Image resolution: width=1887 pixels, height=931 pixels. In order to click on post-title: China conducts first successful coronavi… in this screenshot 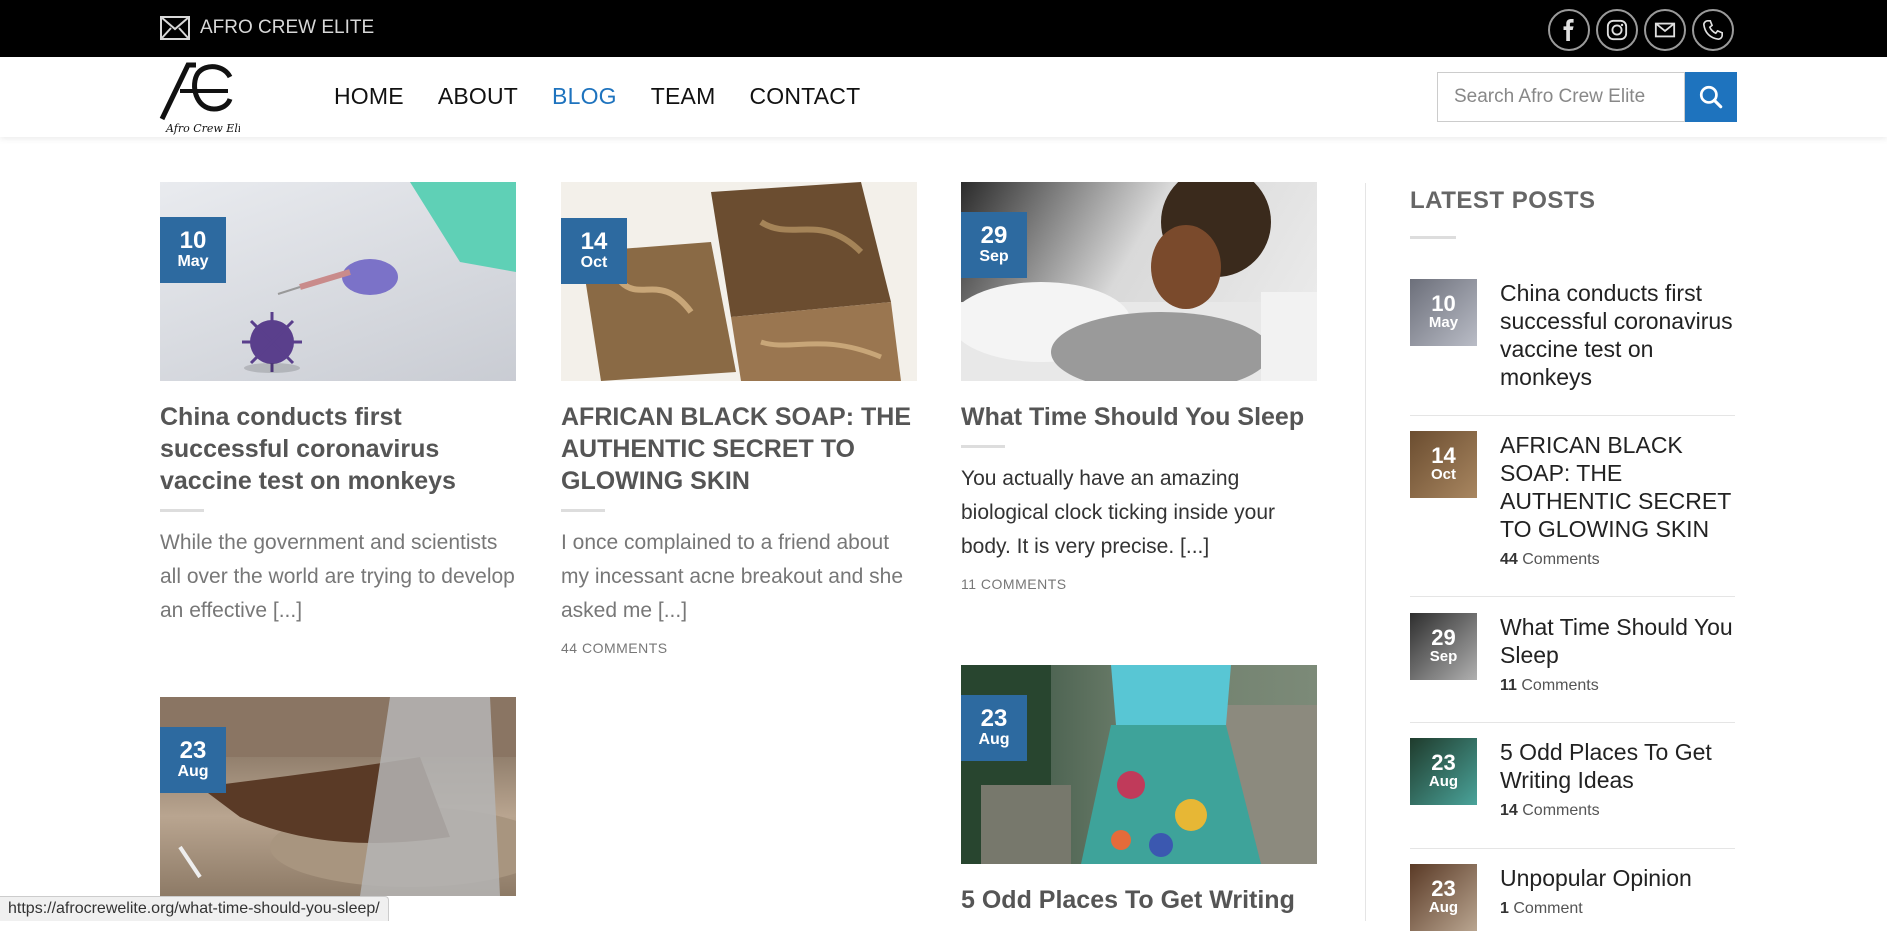, I will do `click(338, 449)`.